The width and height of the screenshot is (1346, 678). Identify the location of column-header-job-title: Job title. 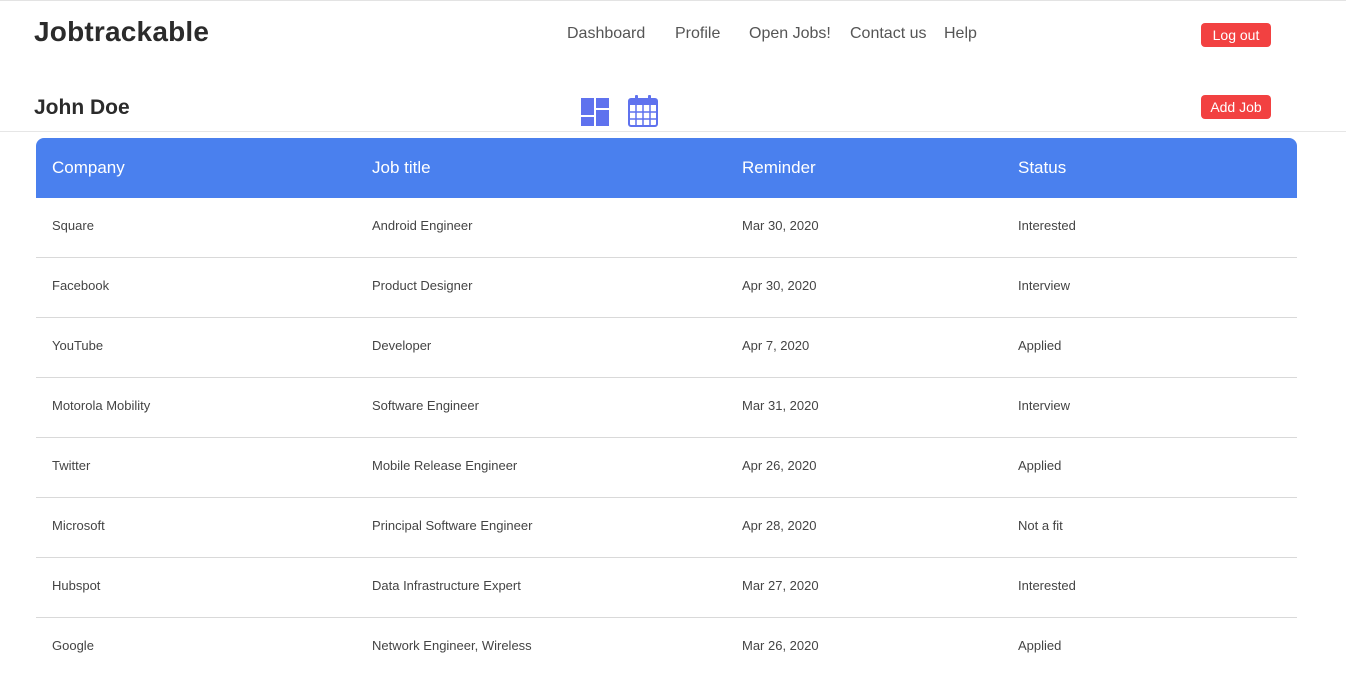
(401, 168).